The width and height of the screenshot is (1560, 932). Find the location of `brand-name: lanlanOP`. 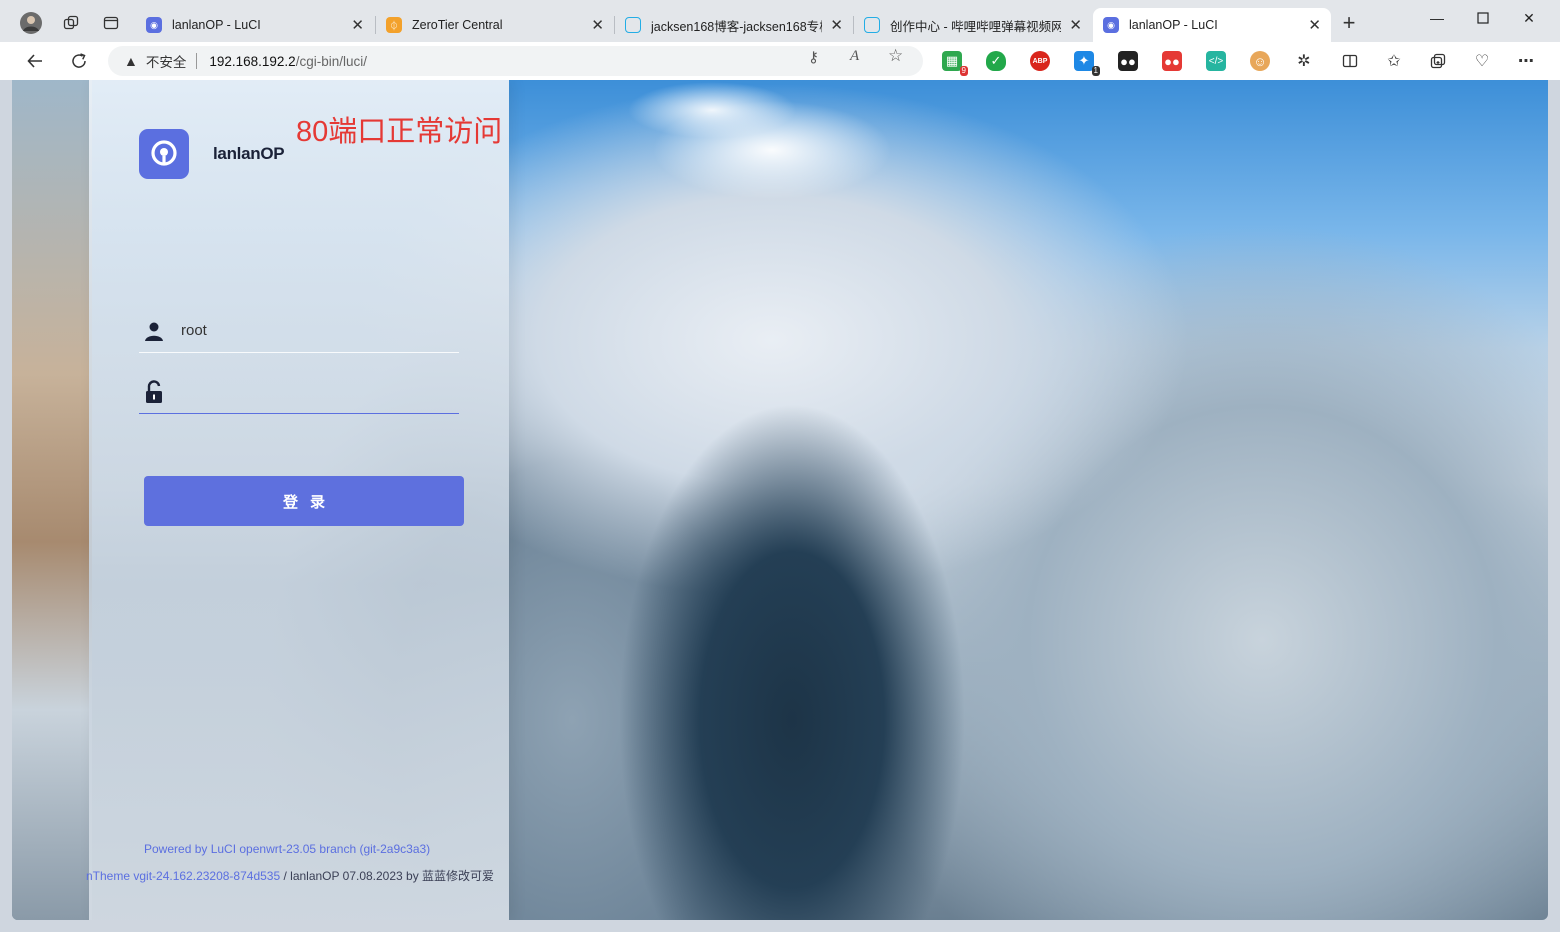

brand-name: lanlanOP is located at coordinates (249, 153).